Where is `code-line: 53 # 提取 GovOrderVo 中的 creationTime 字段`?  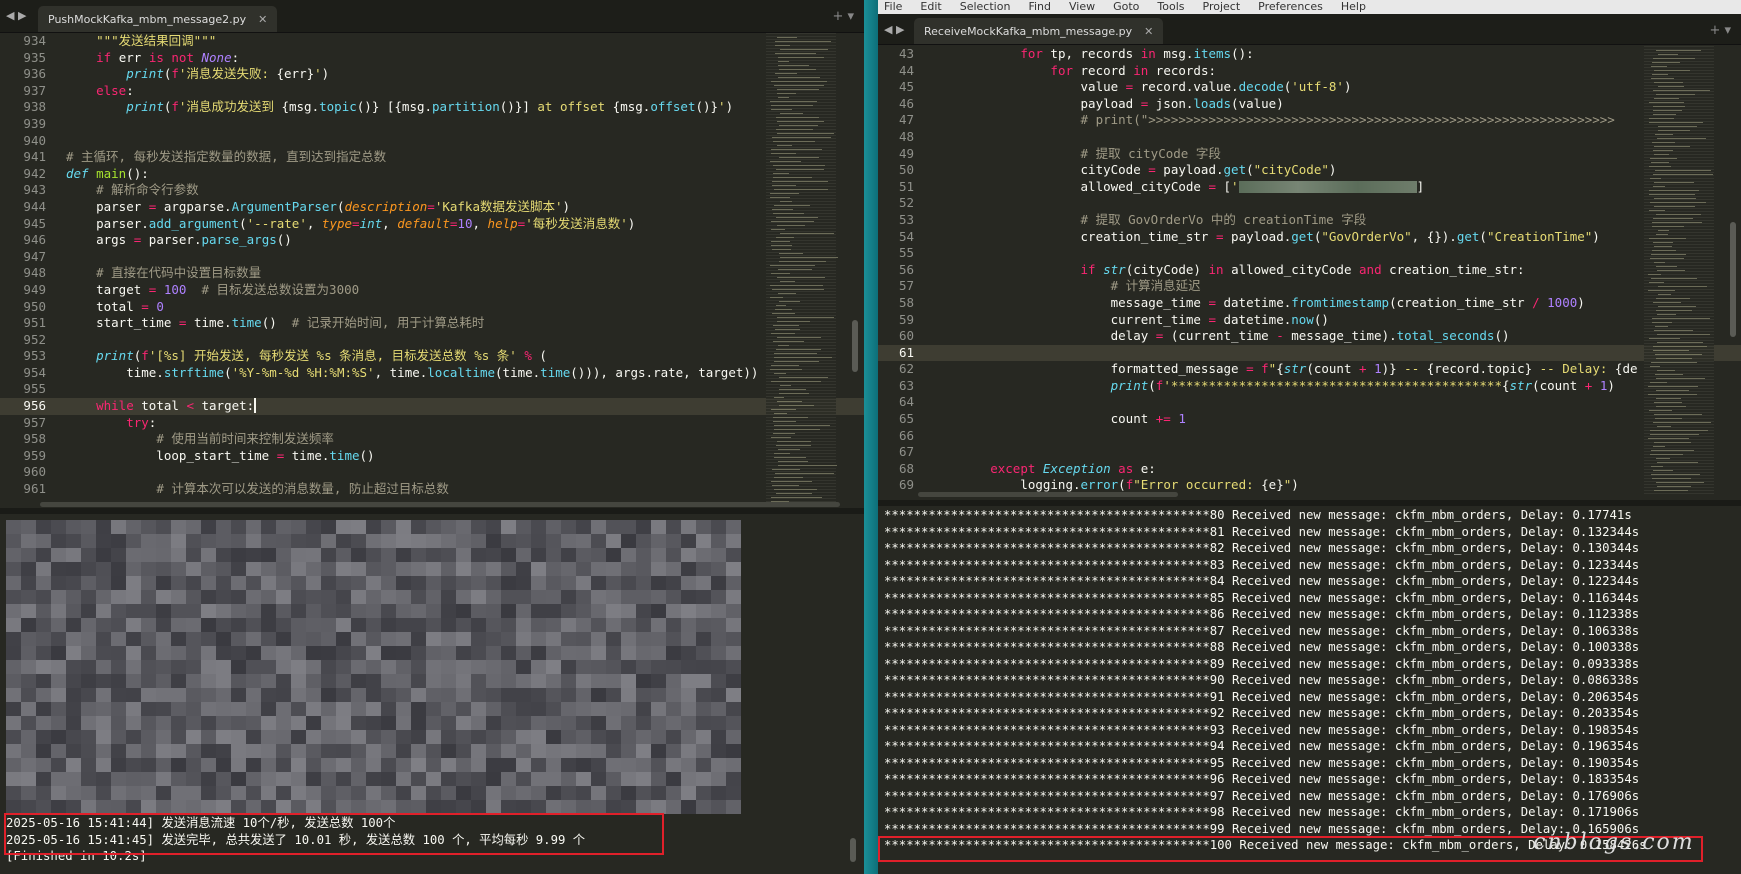 code-line: 53 # 提取 GovOrderVo 中的 creationTime 字段 is located at coordinates (1309, 220).